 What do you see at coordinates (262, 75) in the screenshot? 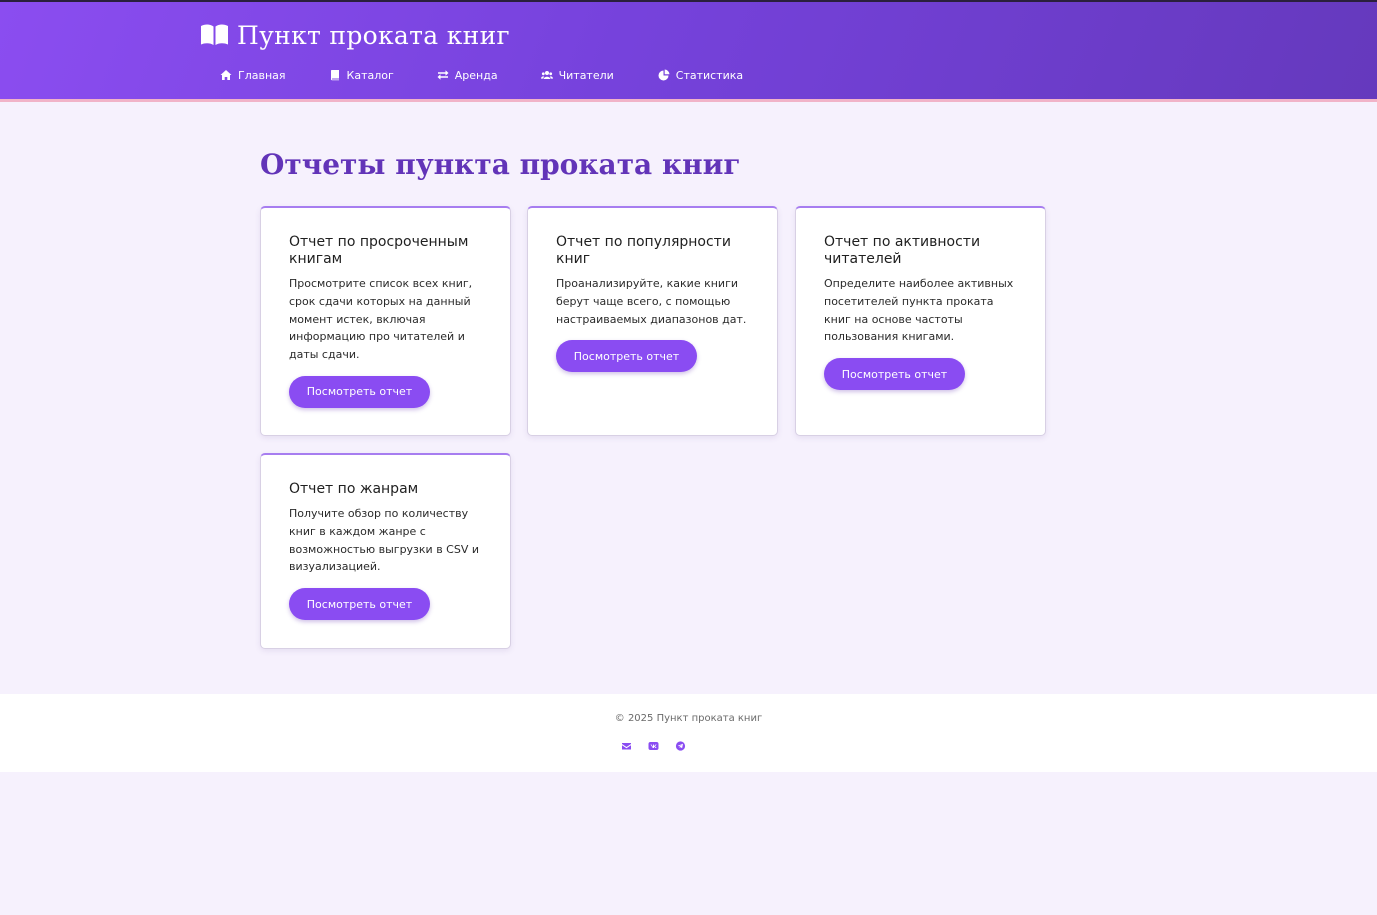
I see `nav-label: Главная` at bounding box center [262, 75].